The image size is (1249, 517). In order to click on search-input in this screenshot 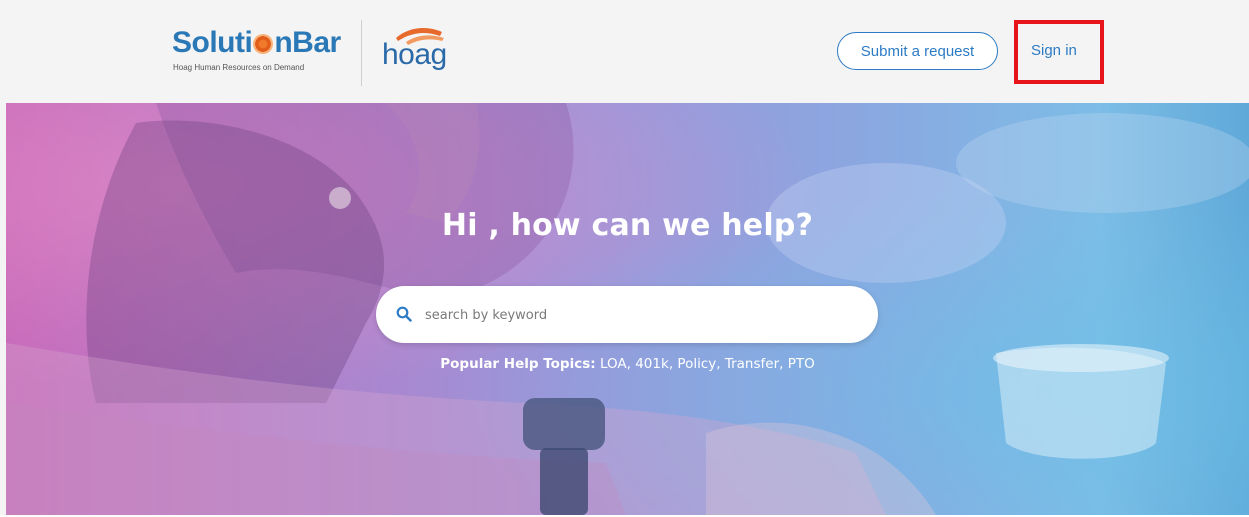, I will do `click(635, 315)`.